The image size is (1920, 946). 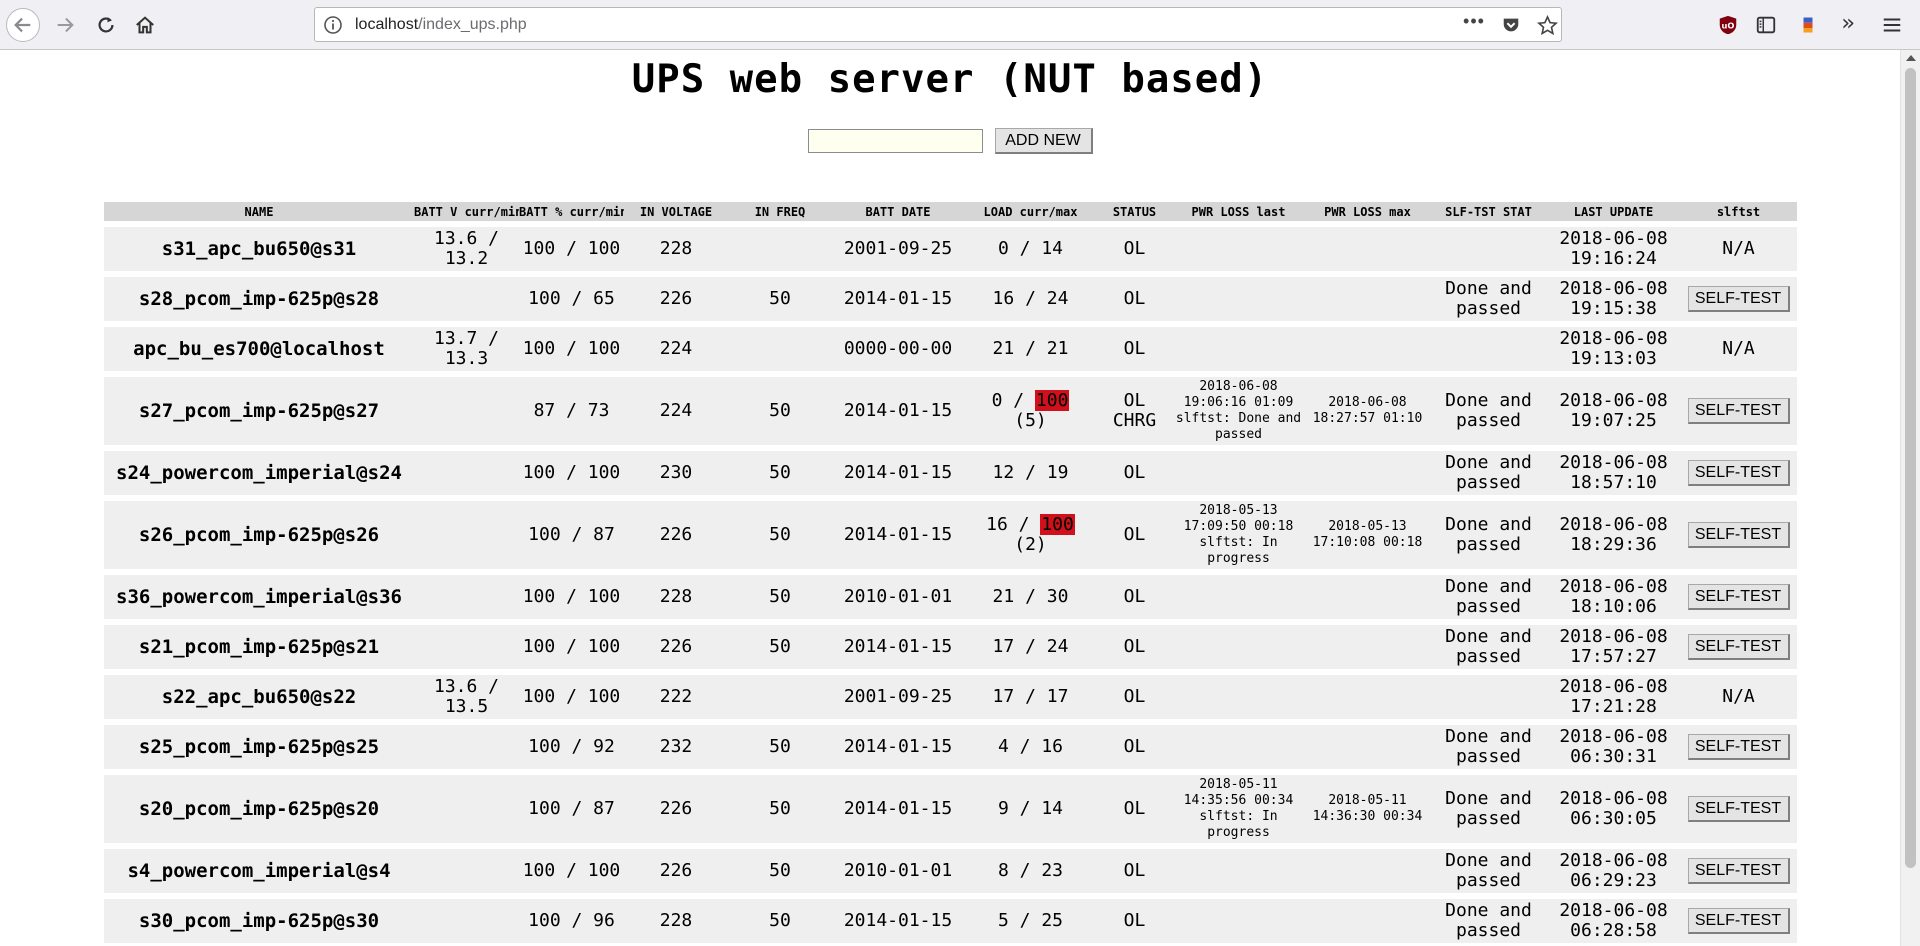 What do you see at coordinates (1911, 58) in the screenshot?
I see `scroll-up-arrow-icon` at bounding box center [1911, 58].